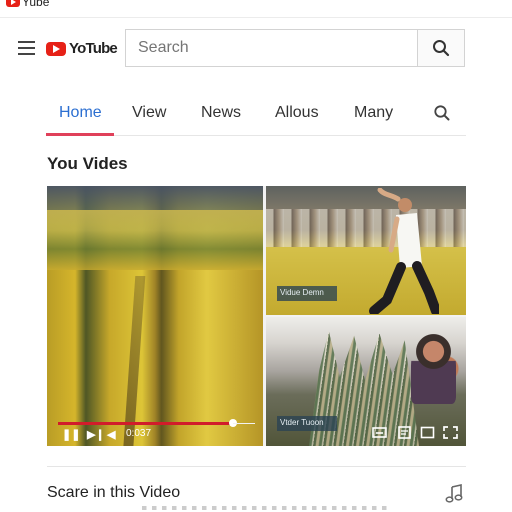  Describe the element at coordinates (271, 48) in the screenshot. I see `search-input` at that location.